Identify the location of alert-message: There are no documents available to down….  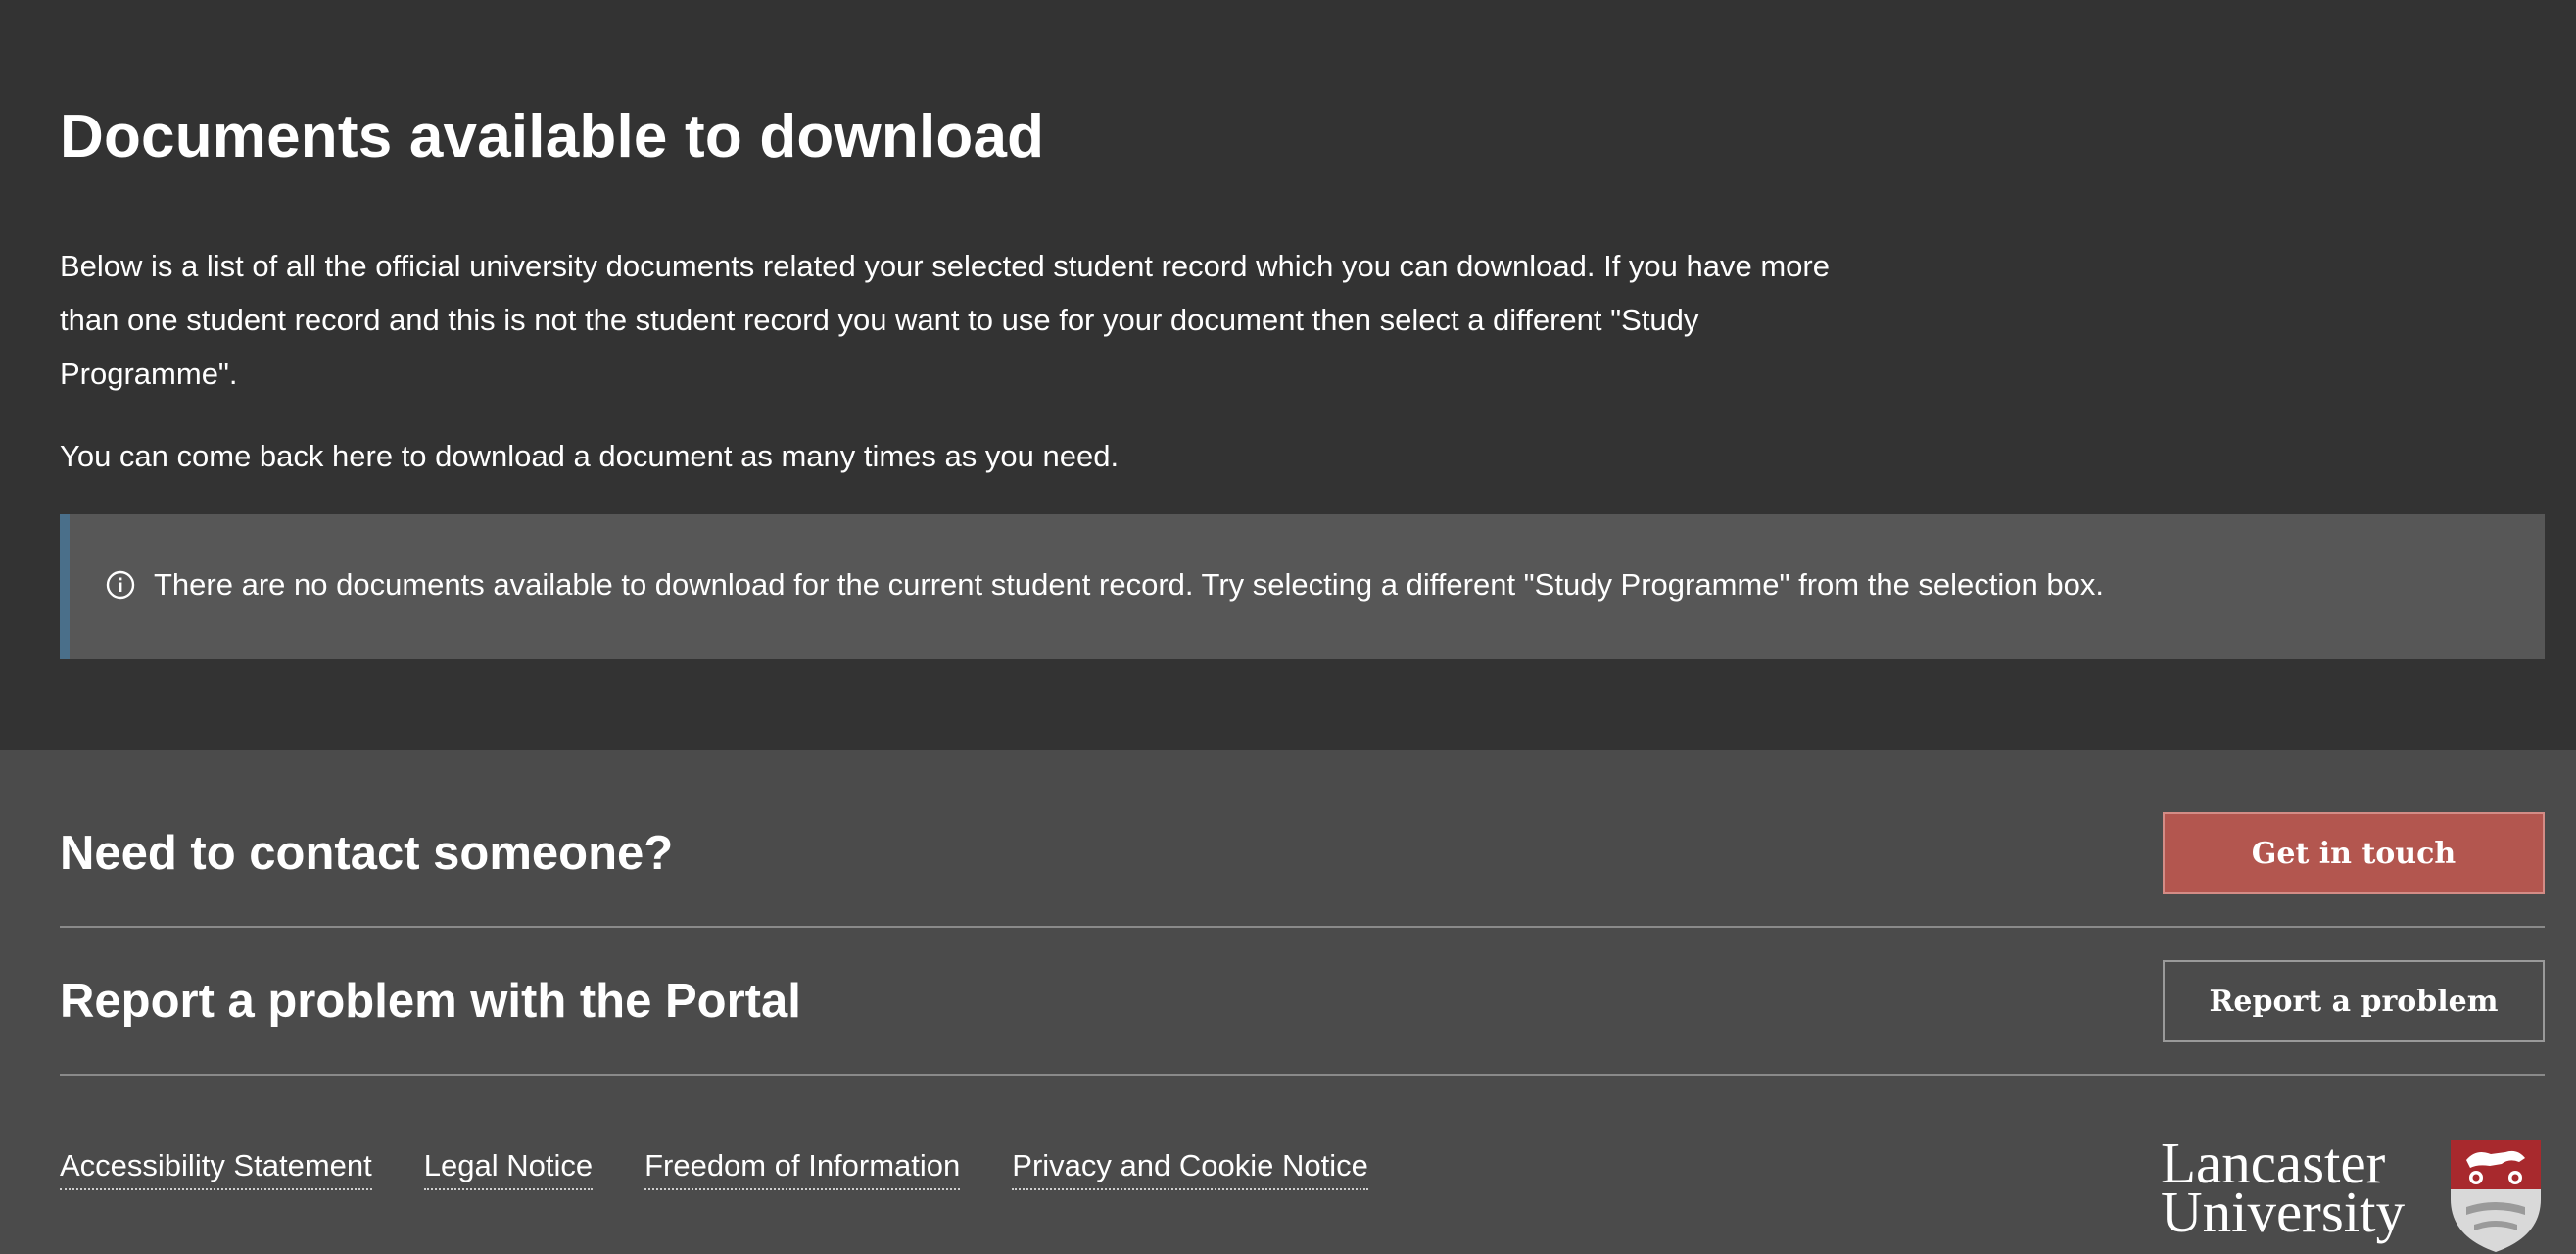
(1129, 584).